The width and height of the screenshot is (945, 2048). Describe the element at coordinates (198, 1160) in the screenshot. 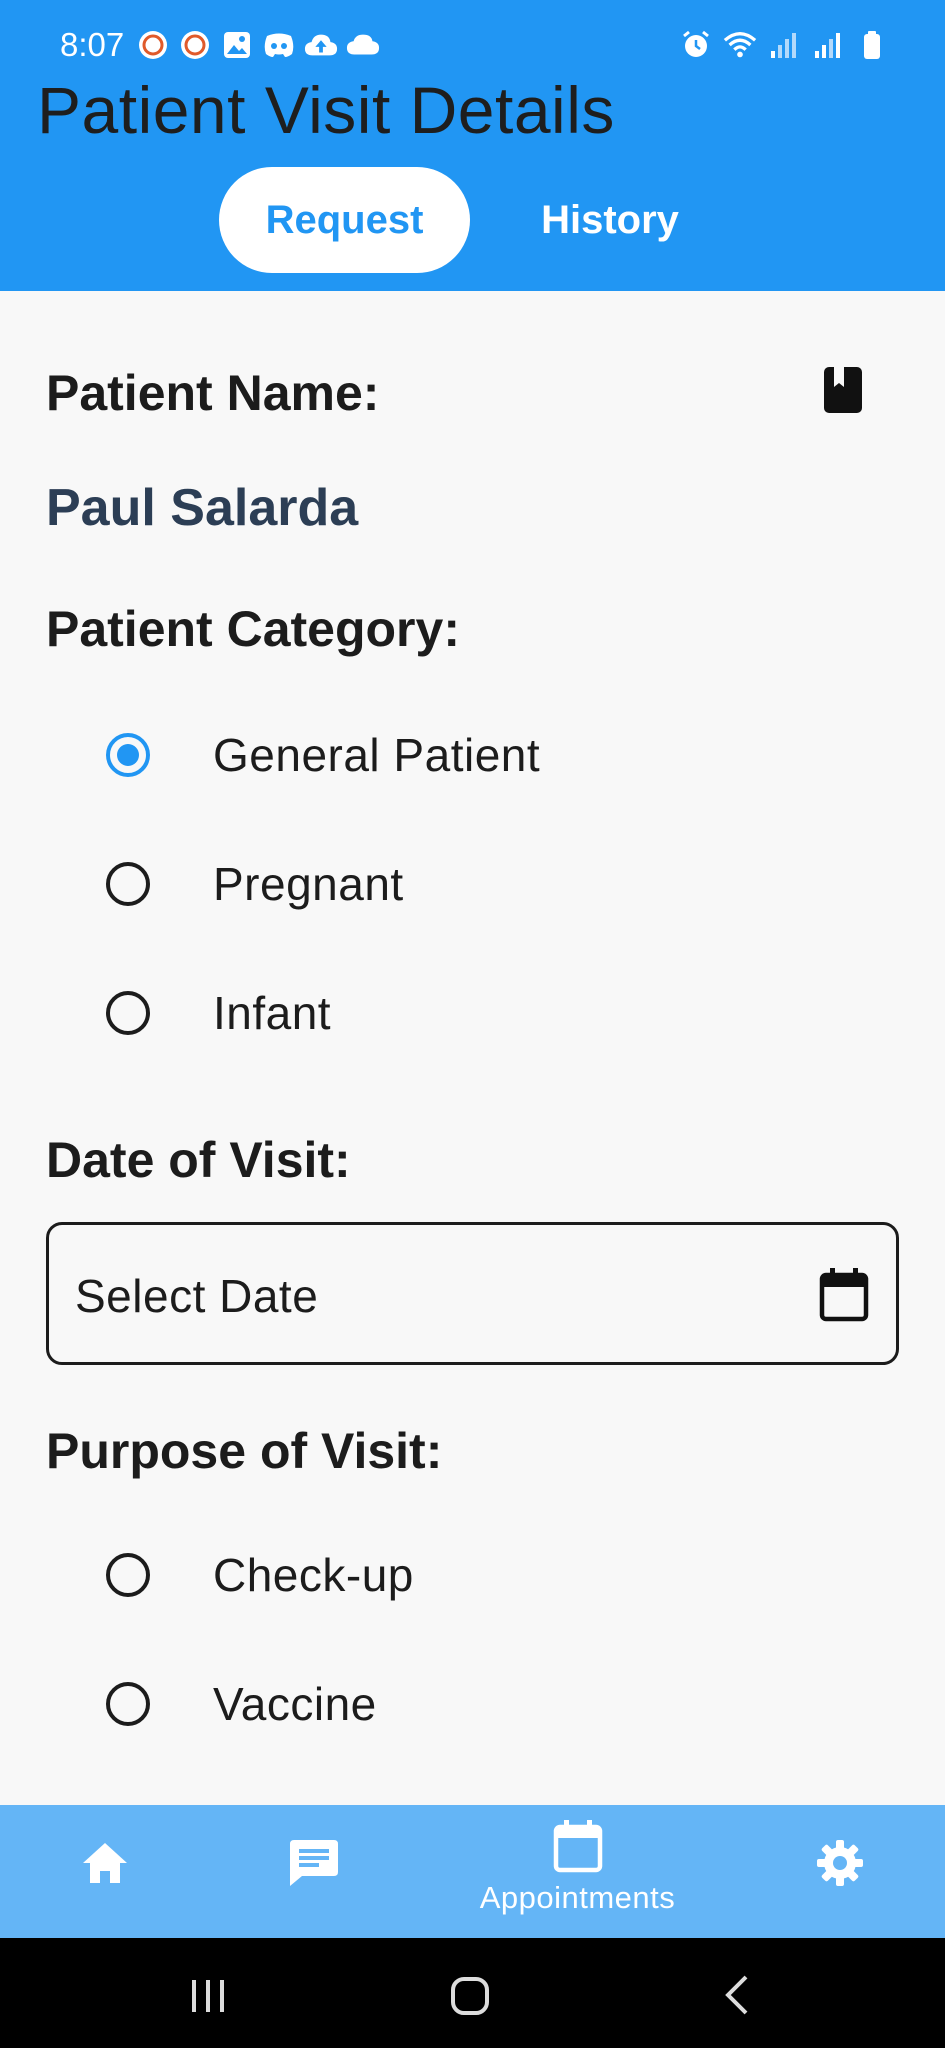

I see `date-of-visit-label: Date of Visit:` at that location.